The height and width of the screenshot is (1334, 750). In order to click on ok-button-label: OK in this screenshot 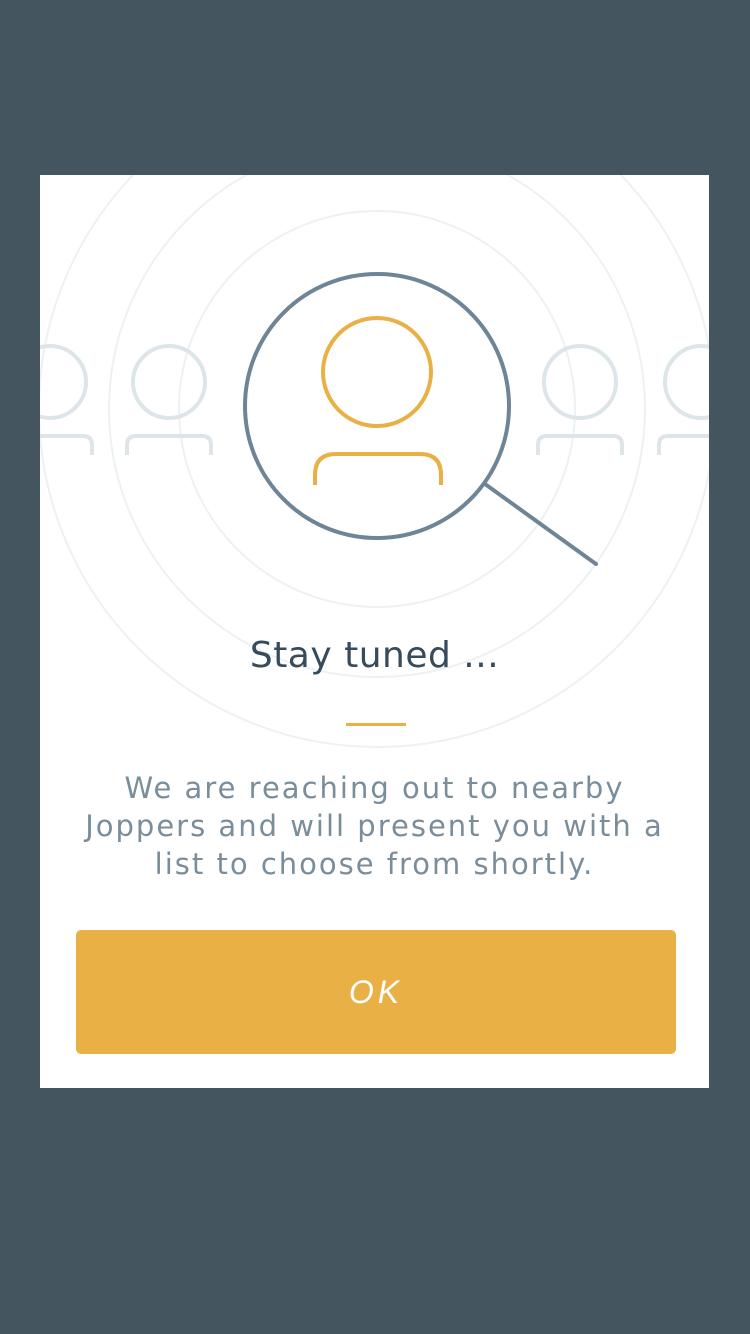, I will do `click(376, 991)`.